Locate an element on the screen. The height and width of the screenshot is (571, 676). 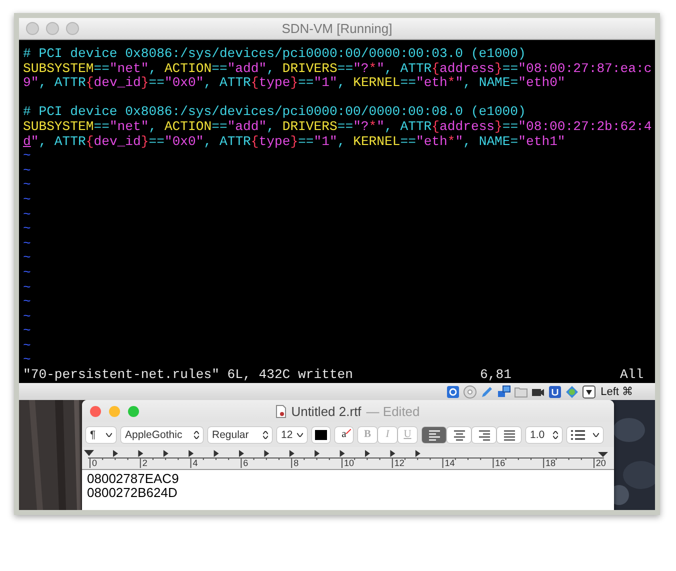
text-line: 08002787EAC9 is located at coordinates (133, 479).